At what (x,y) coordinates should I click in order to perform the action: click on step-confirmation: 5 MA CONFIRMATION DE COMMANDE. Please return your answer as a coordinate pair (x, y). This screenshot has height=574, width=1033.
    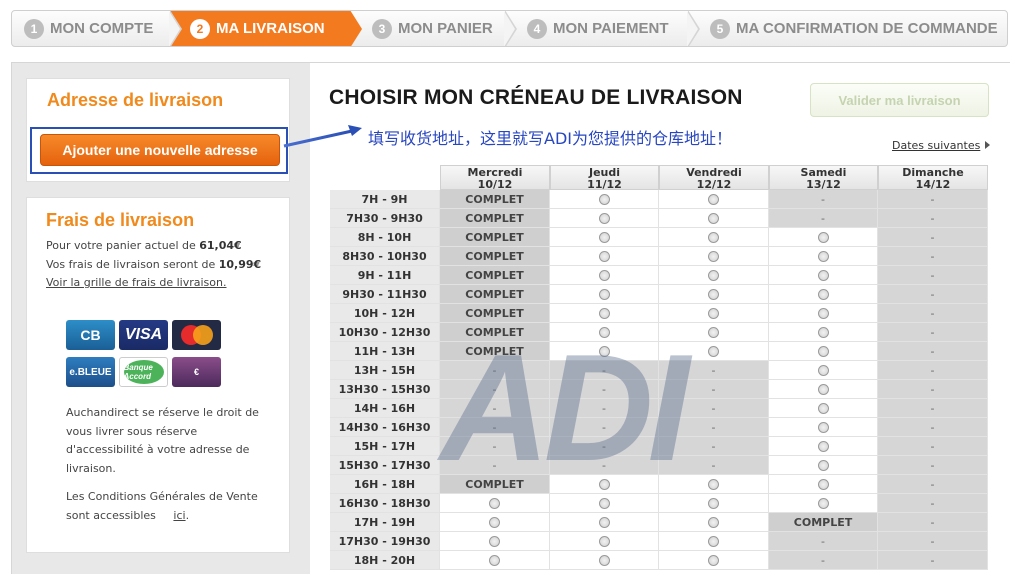
    Looking at the image, I should click on (847, 28).